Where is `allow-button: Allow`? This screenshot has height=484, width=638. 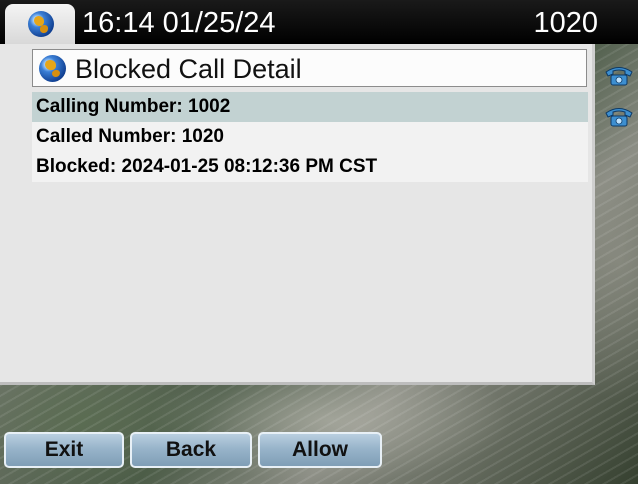 allow-button: Allow is located at coordinates (320, 450).